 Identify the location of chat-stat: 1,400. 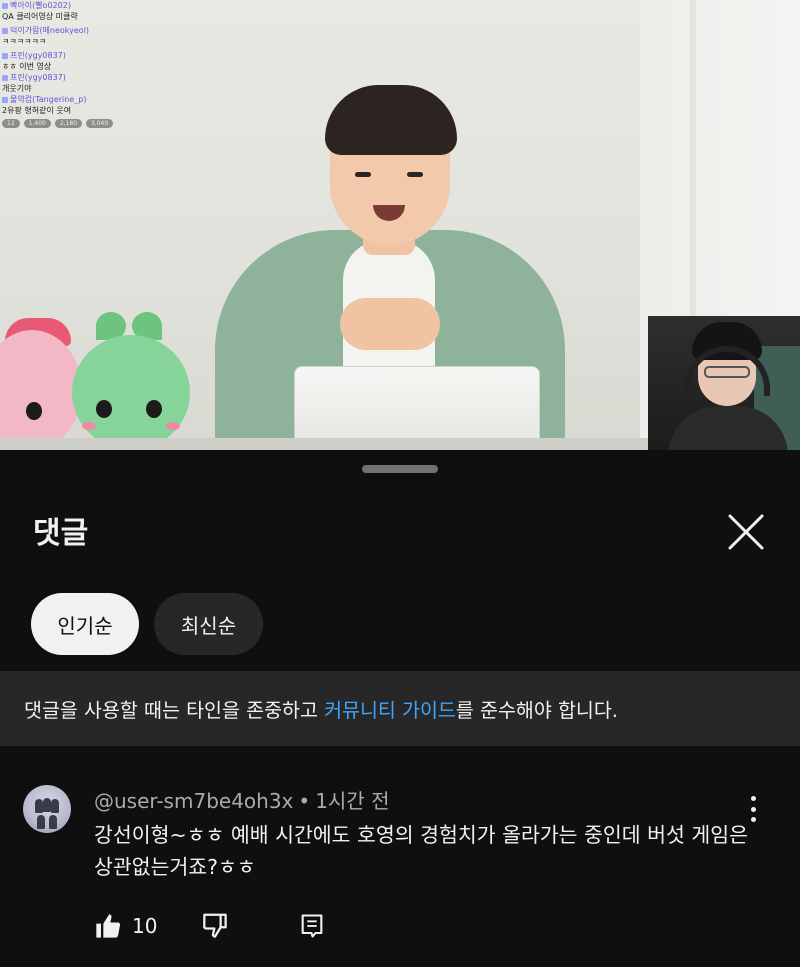
(37, 123).